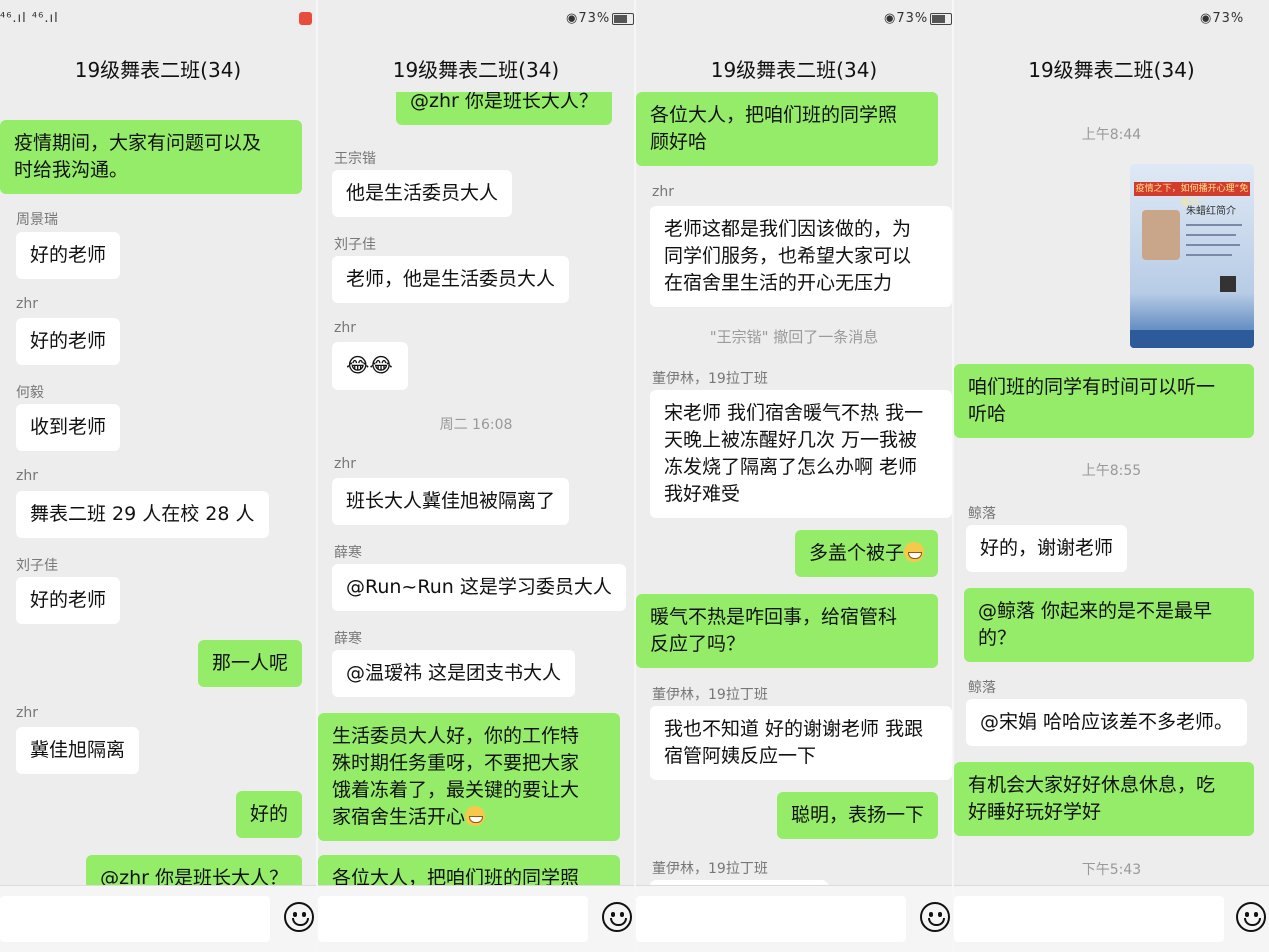 Image resolution: width=1269 pixels, height=952 pixels. Describe the element at coordinates (29, 18) in the screenshot. I see `signal-indicators: ⁴⁶.ıl ⁴⁶.ıl` at that location.